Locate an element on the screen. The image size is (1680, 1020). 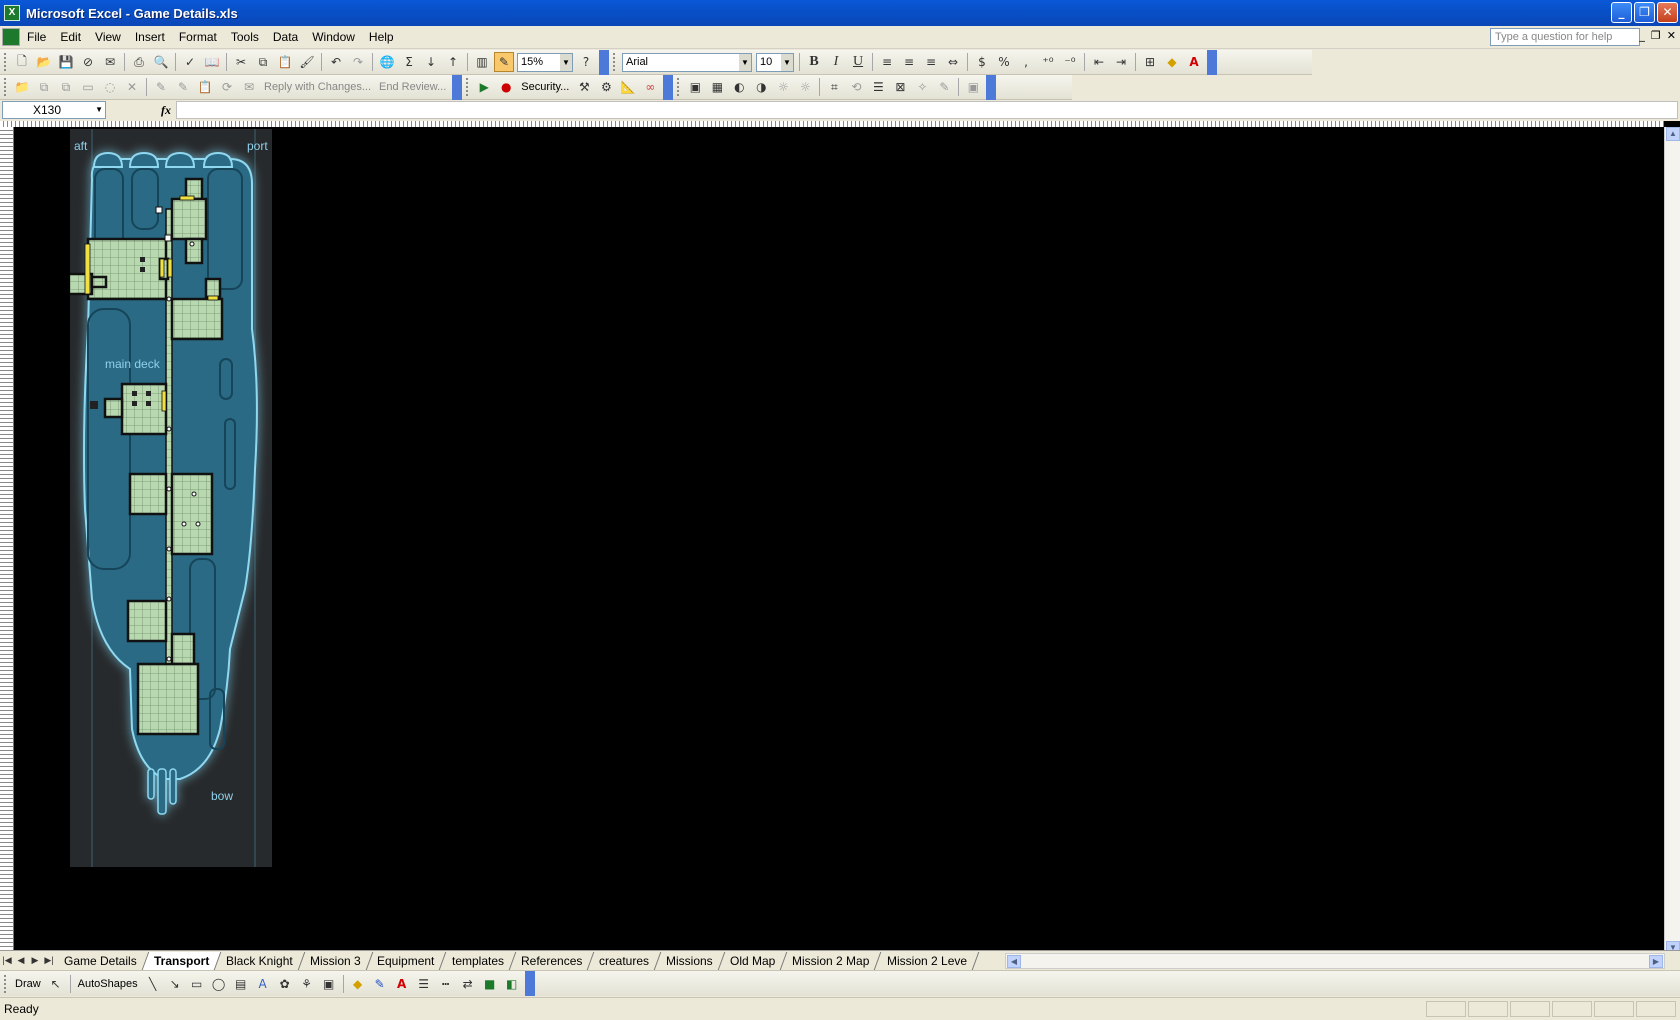
bold-button: B is located at coordinates (814, 62).